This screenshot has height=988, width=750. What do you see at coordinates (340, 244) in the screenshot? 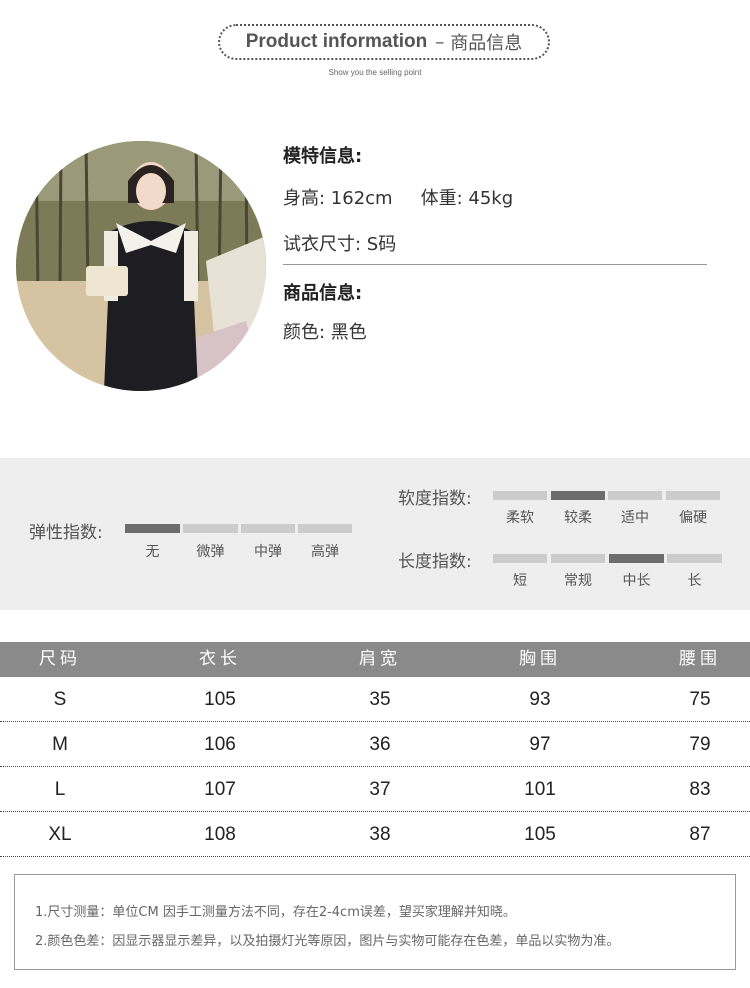
I see `model-size: 试衣尺寸: S码` at bounding box center [340, 244].